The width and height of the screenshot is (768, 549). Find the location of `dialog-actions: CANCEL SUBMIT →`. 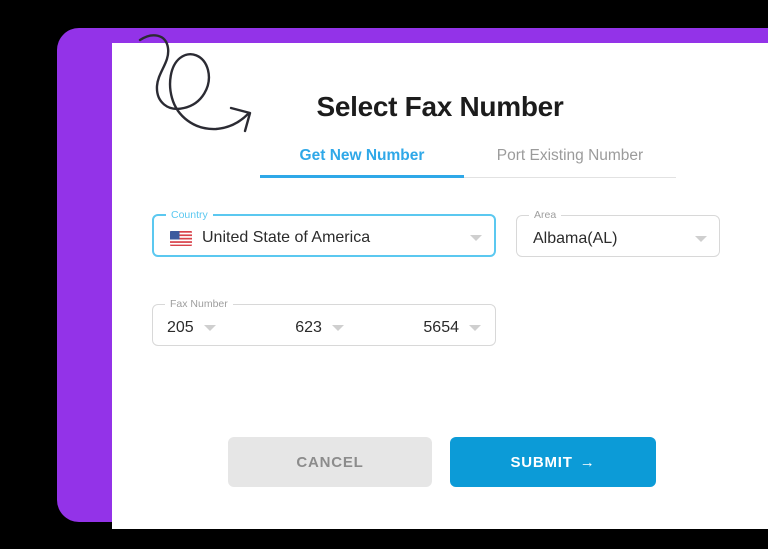

dialog-actions: CANCEL SUBMIT → is located at coordinates (442, 462).